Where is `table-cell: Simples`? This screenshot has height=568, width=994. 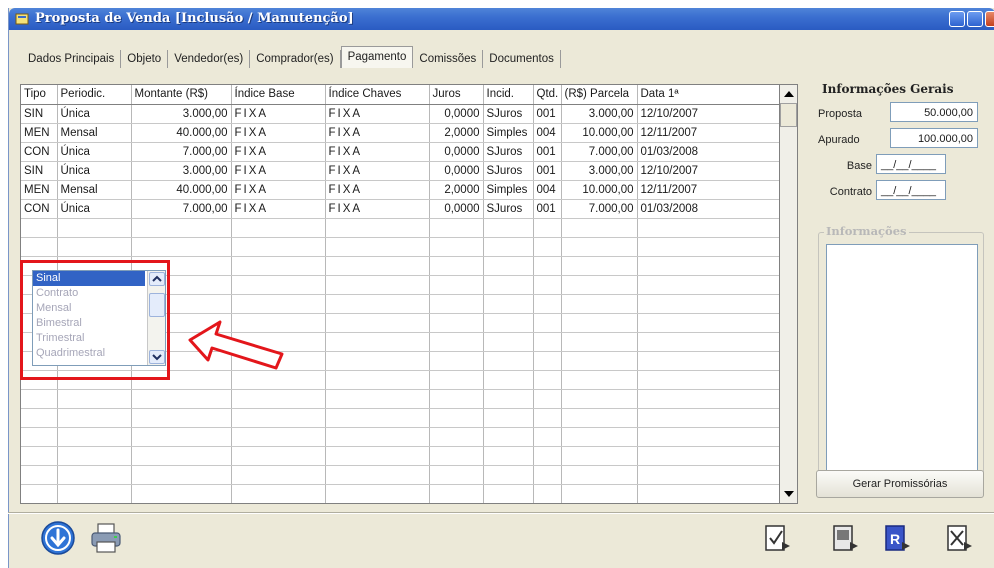
table-cell: Simples is located at coordinates (508, 190).